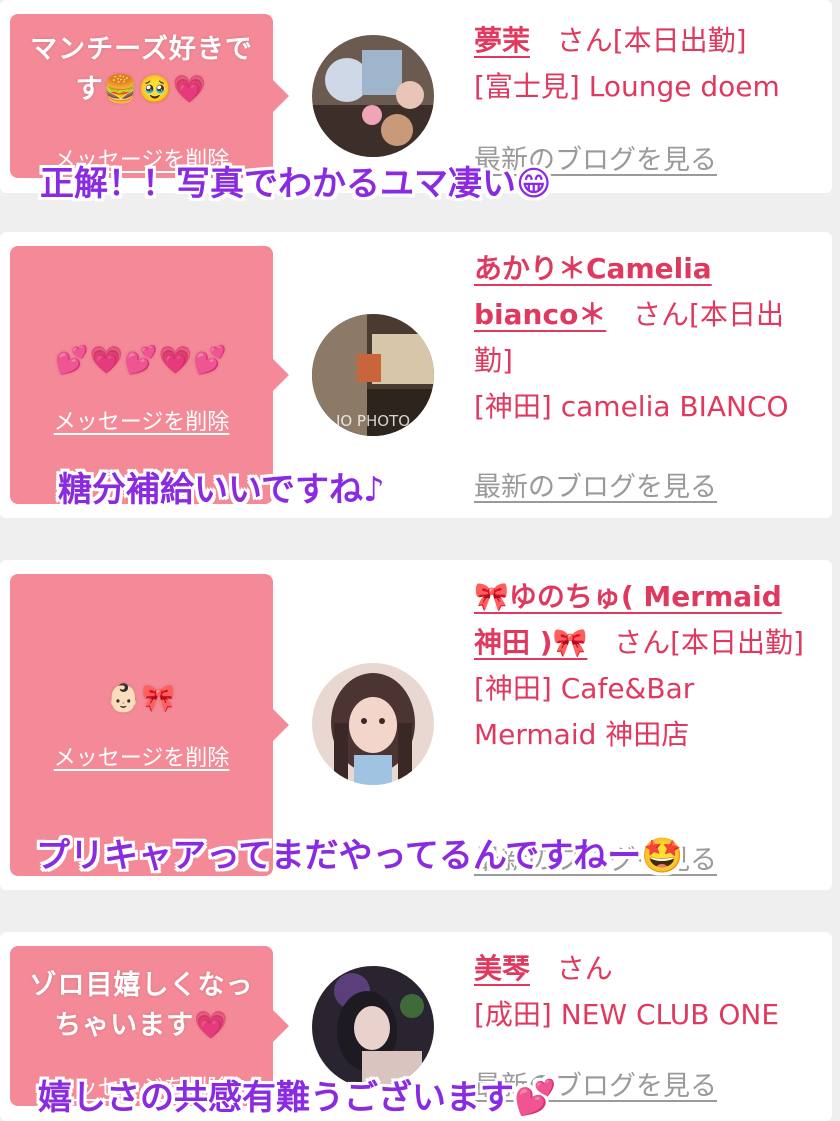 Image resolution: width=840 pixels, height=1121 pixels. Describe the element at coordinates (360, 856) in the screenshot. I see `overlay-caption: プリキャアってまだやってるんですねー🤩` at that location.